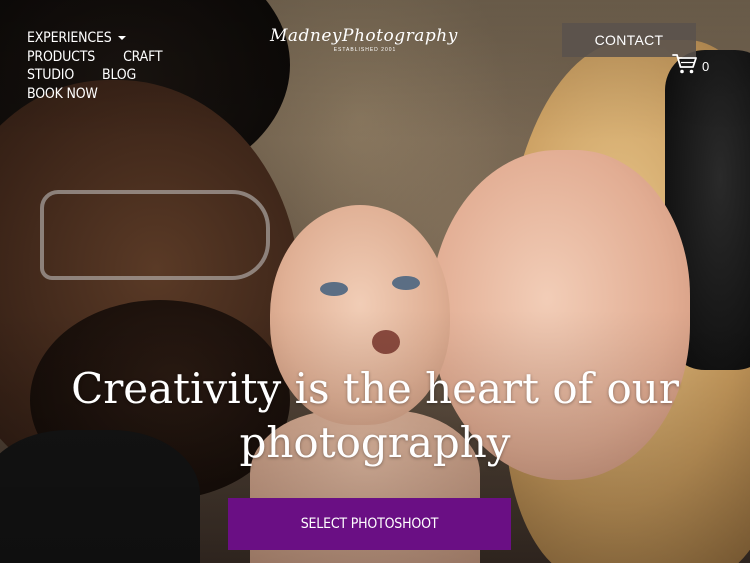  What do you see at coordinates (107, 57) in the screenshot?
I see `nav-row-2: PRODUCTS CRAFT` at bounding box center [107, 57].